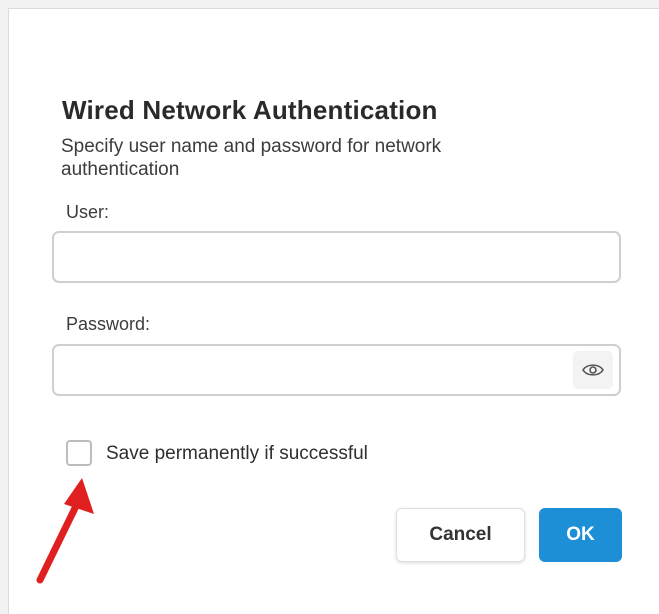  I want to click on user-input, so click(336, 257).